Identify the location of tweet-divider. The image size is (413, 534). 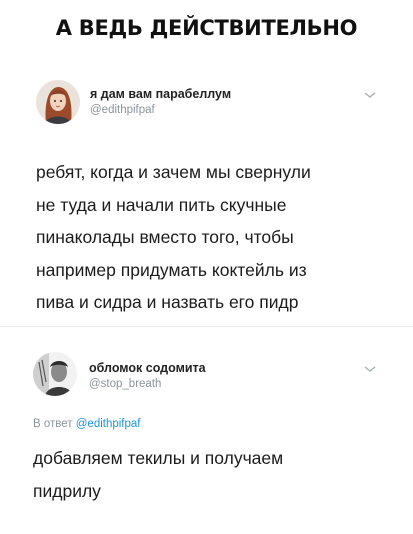
(206, 326).